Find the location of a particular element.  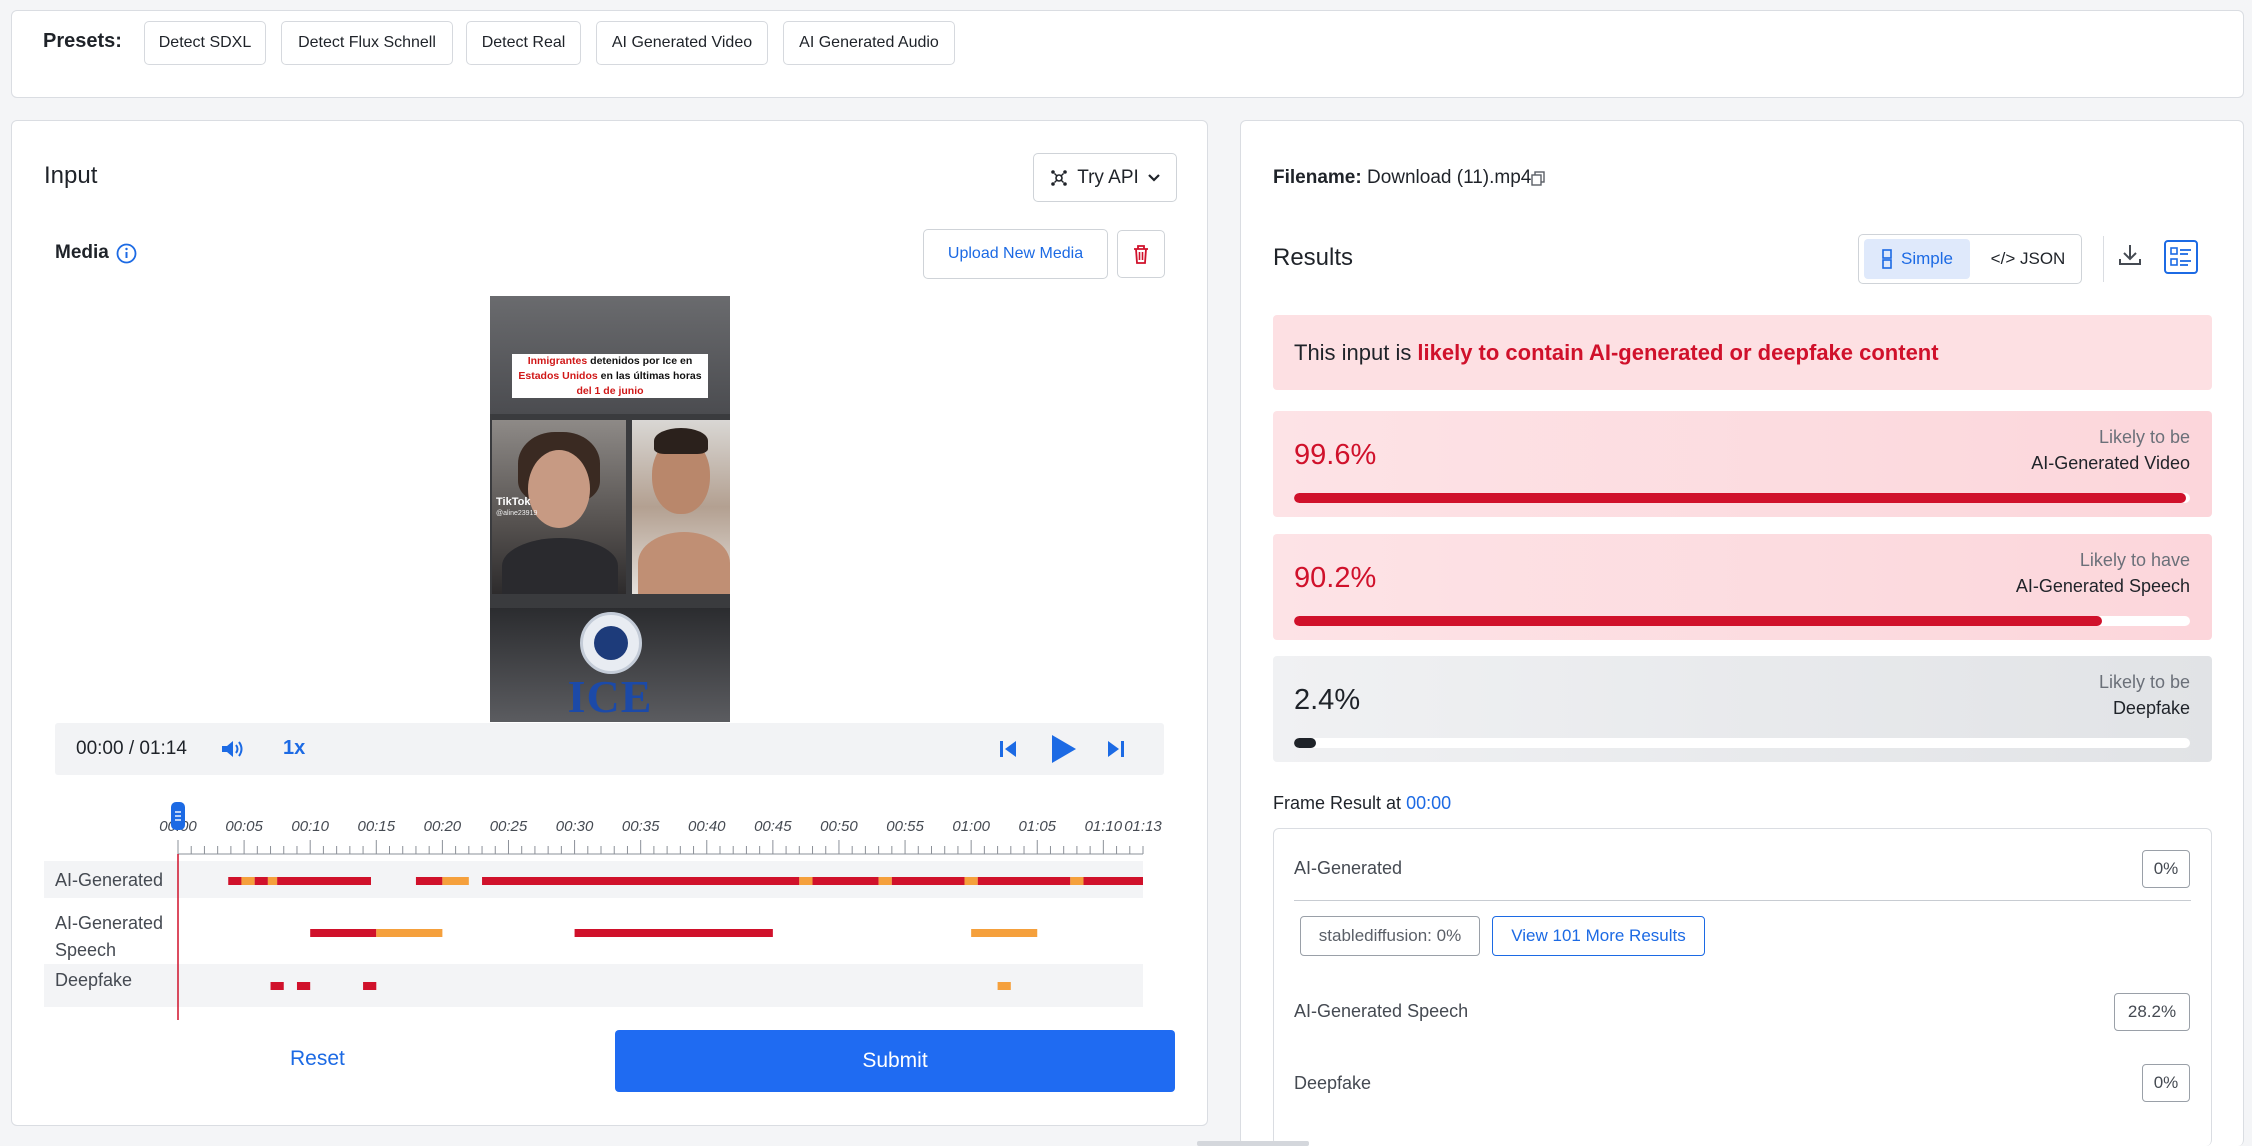

submit-button: Submit is located at coordinates (895, 1061).